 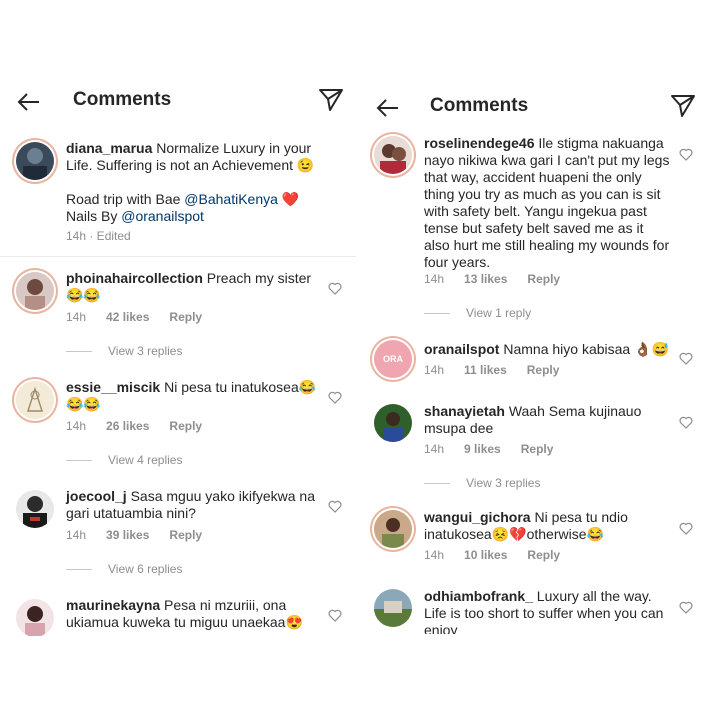 What do you see at coordinates (485, 279) in the screenshot?
I see `likes-count: 13 likes` at bounding box center [485, 279].